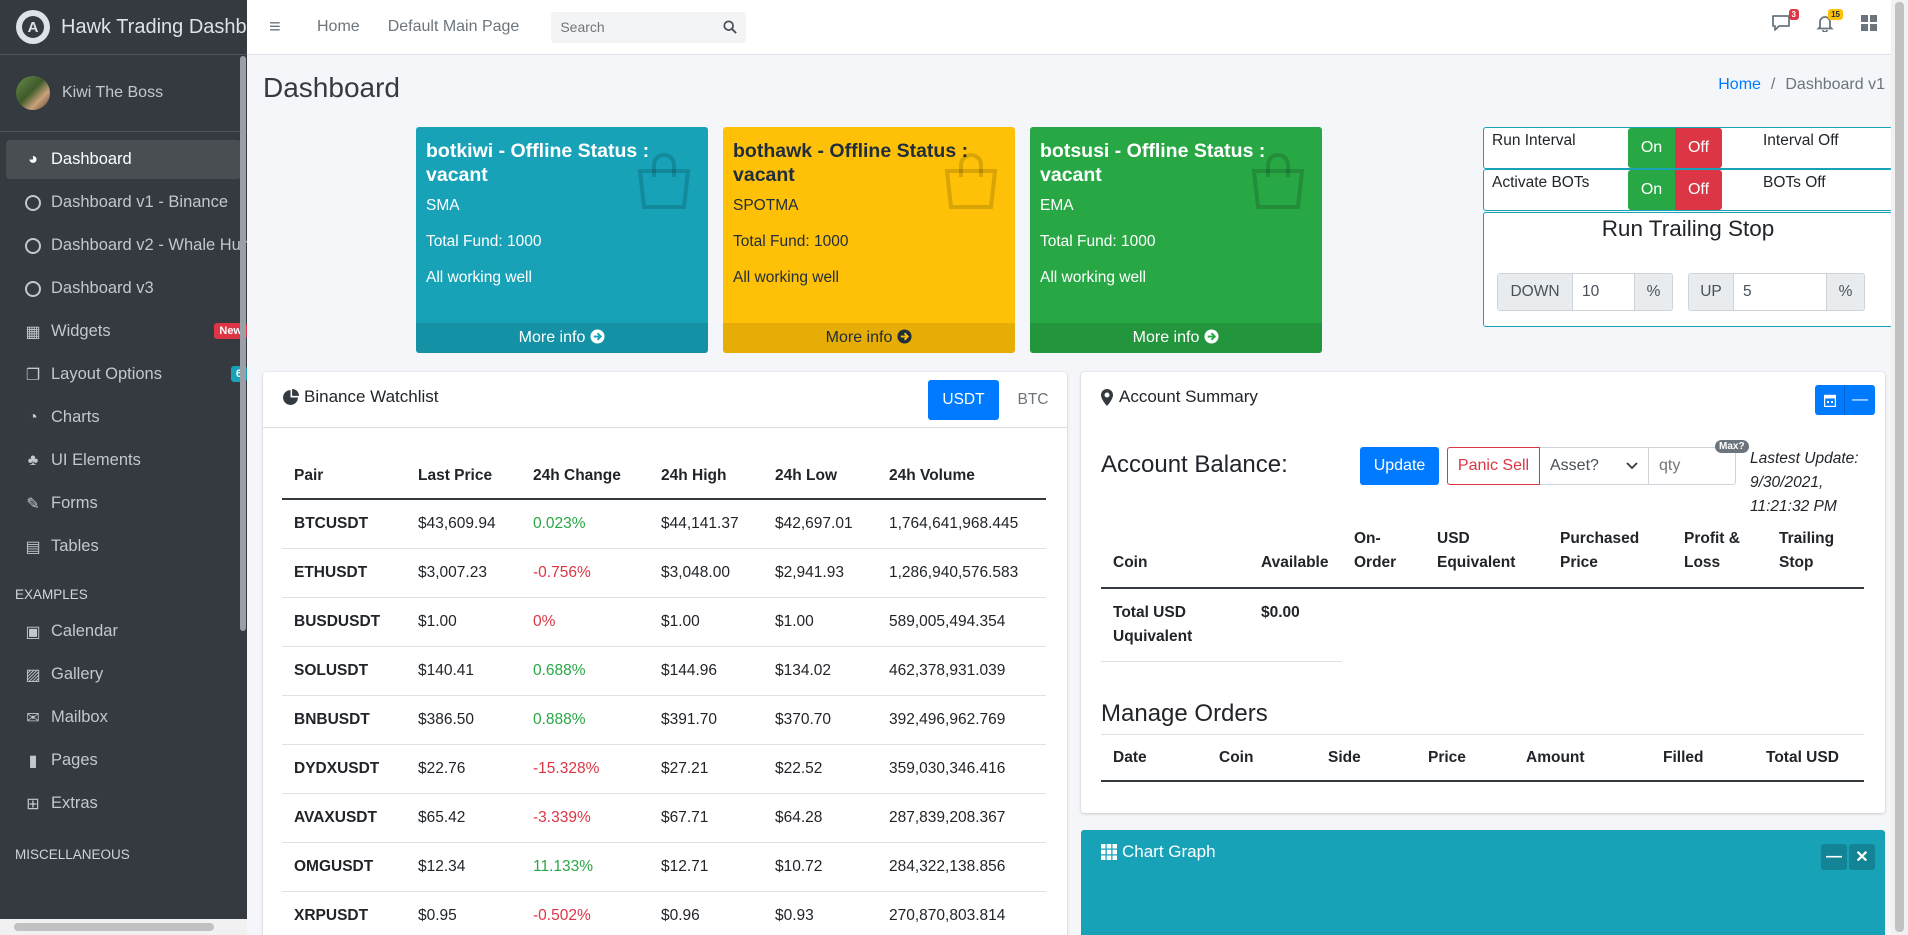 Image resolution: width=1908 pixels, height=935 pixels. I want to click on bot-status: All working well, so click(479, 277).